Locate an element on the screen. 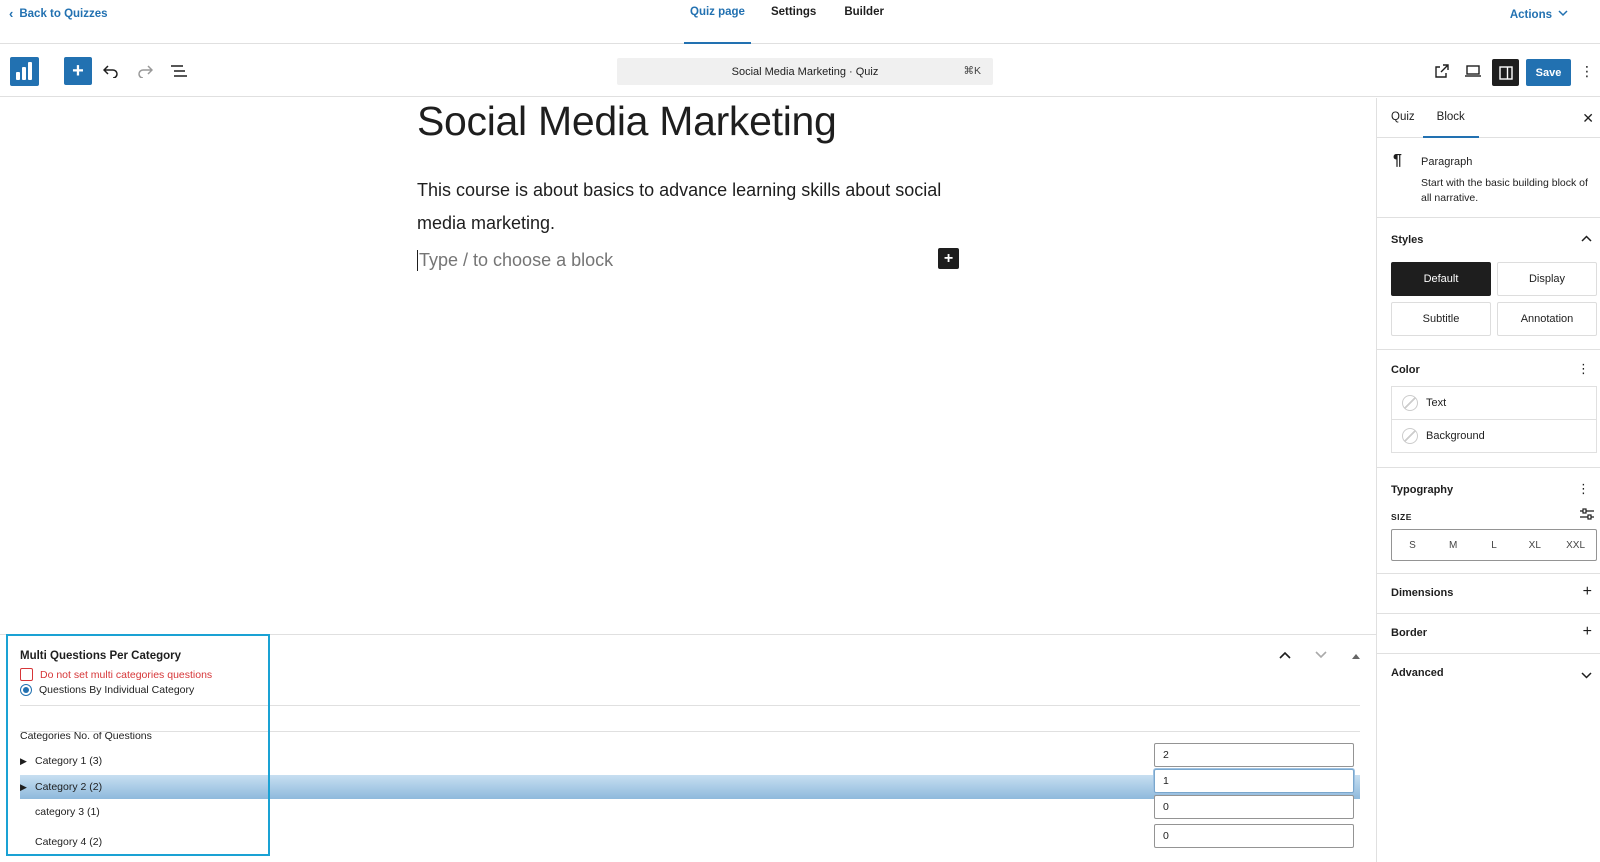 The height and width of the screenshot is (862, 1600). color-panel: Color ⋮ Text Background is located at coordinates (1488, 409).